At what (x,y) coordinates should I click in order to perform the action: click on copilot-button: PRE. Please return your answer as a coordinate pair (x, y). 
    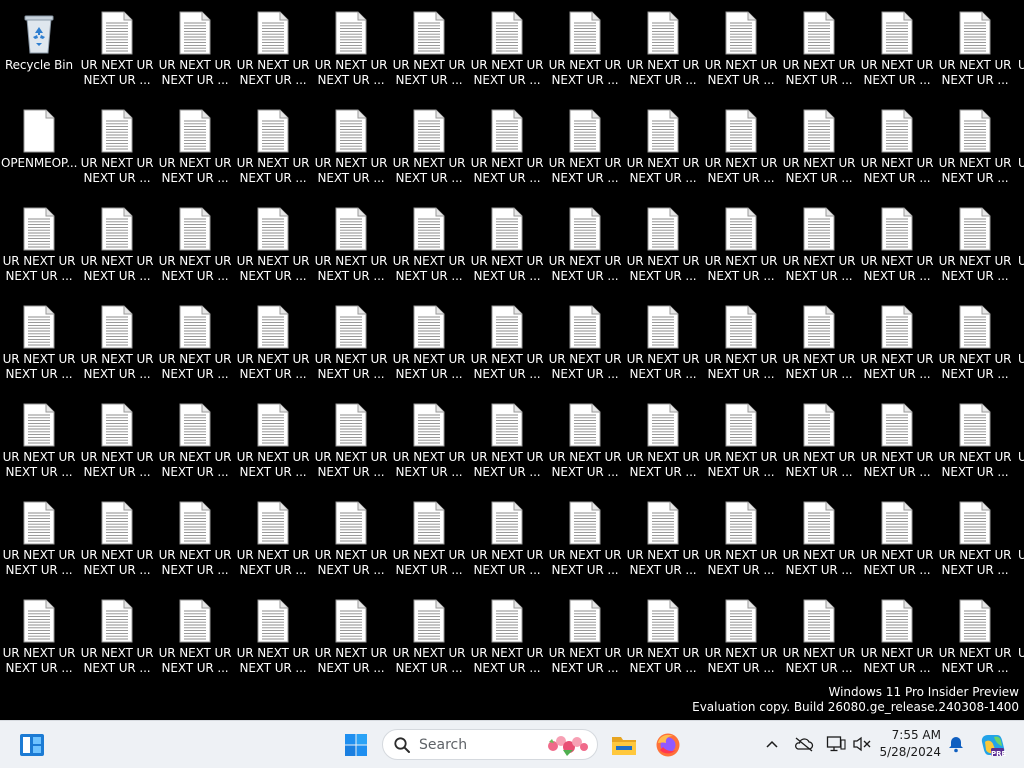
    Looking at the image, I should click on (993, 745).